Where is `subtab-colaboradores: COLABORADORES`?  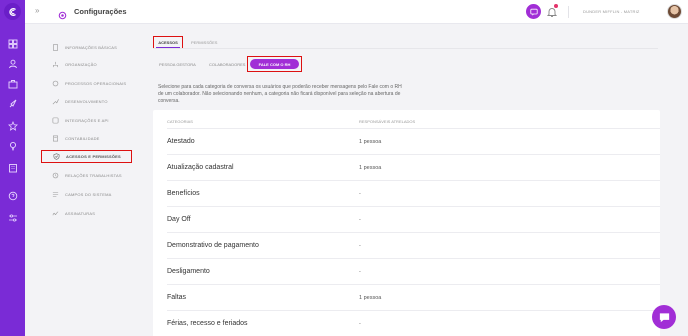 subtab-colaboradores: COLABORADORES is located at coordinates (227, 64).